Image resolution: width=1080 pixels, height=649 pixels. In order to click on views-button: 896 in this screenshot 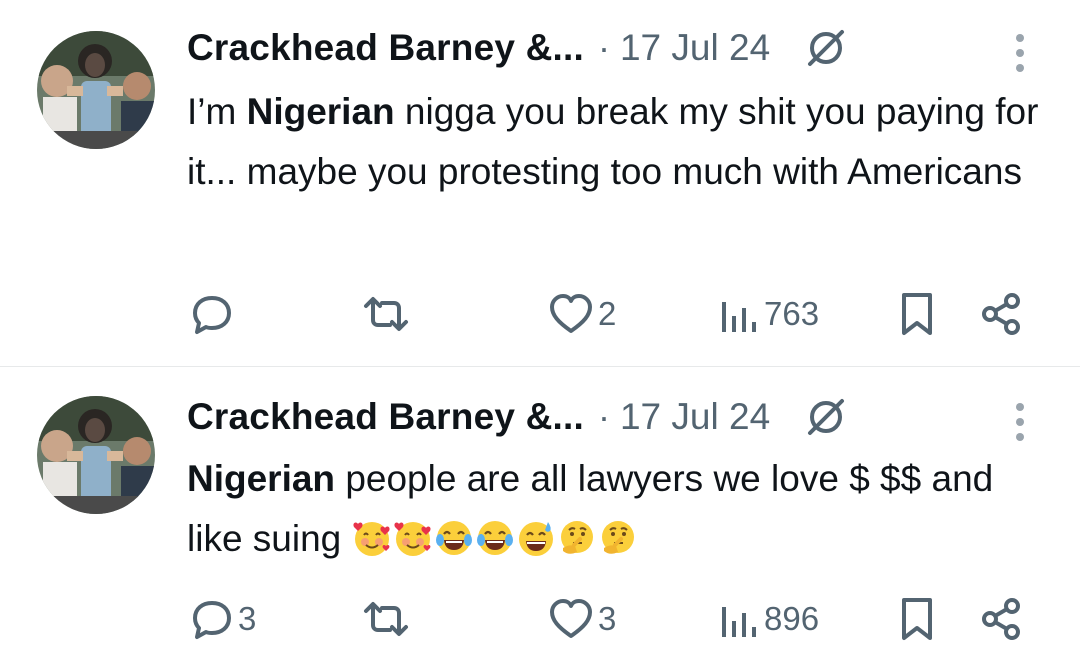, I will do `click(768, 619)`.